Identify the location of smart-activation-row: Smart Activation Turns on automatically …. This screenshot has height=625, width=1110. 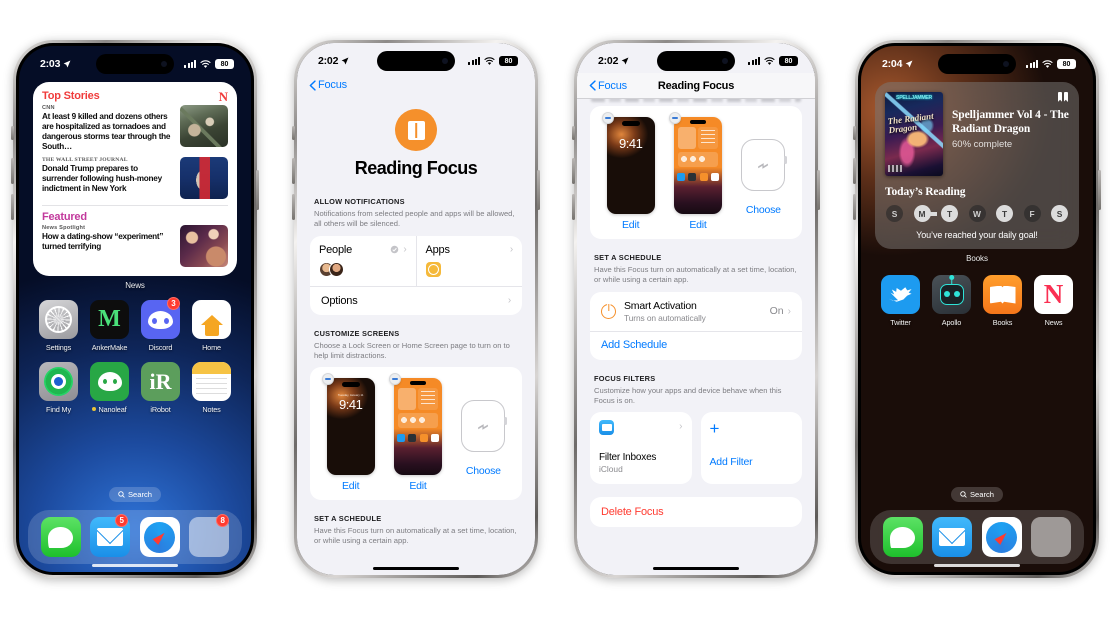
(696, 311).